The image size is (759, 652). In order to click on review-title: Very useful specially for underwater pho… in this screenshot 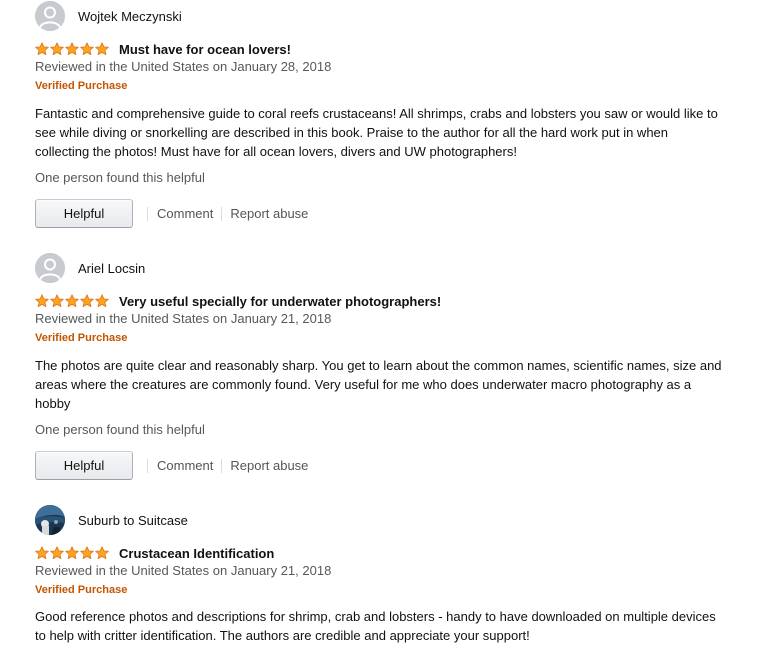, I will do `click(280, 301)`.